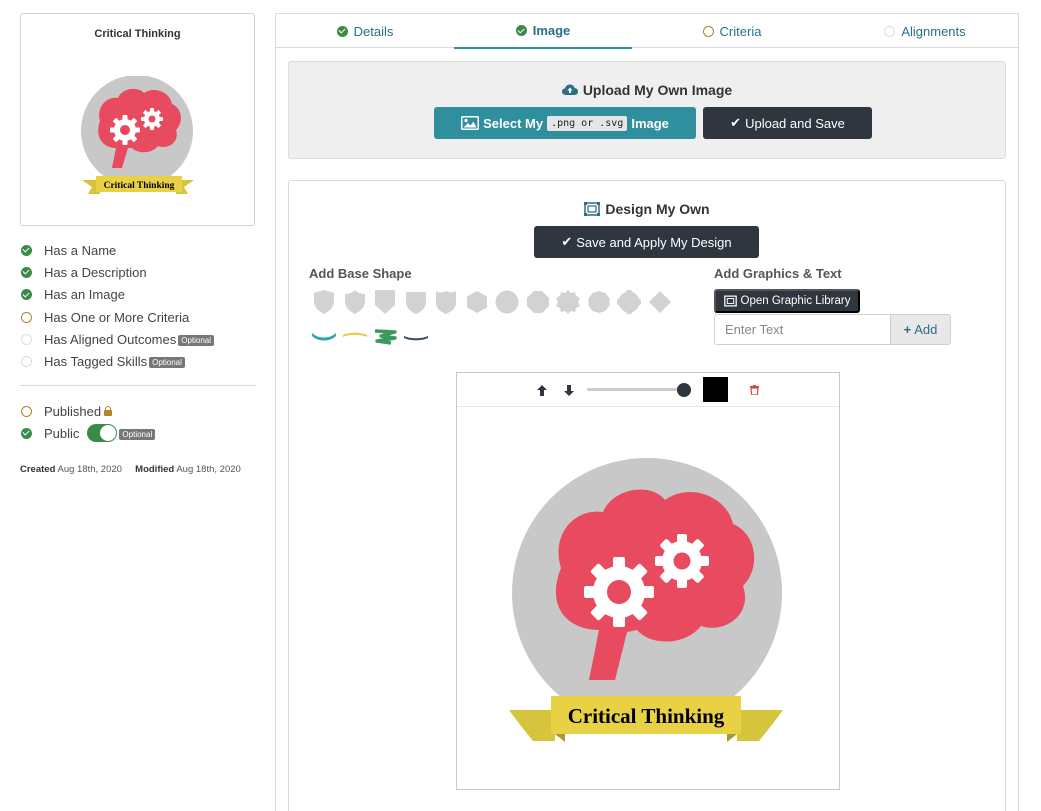 The height and width of the screenshot is (811, 1041). Describe the element at coordinates (84, 295) in the screenshot. I see `checklist-item-label: Has an Image` at that location.